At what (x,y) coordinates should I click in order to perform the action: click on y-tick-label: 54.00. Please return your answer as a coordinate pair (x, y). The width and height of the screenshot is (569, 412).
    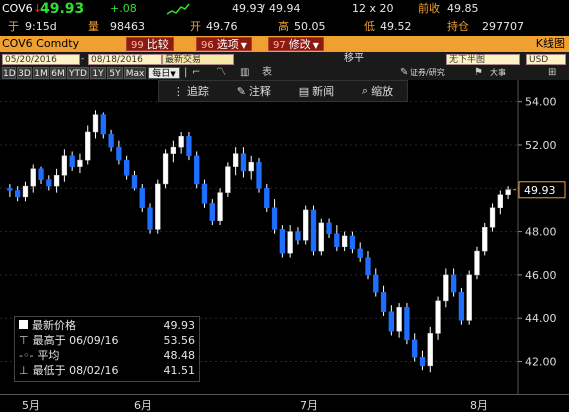
    Looking at the image, I should click on (541, 102).